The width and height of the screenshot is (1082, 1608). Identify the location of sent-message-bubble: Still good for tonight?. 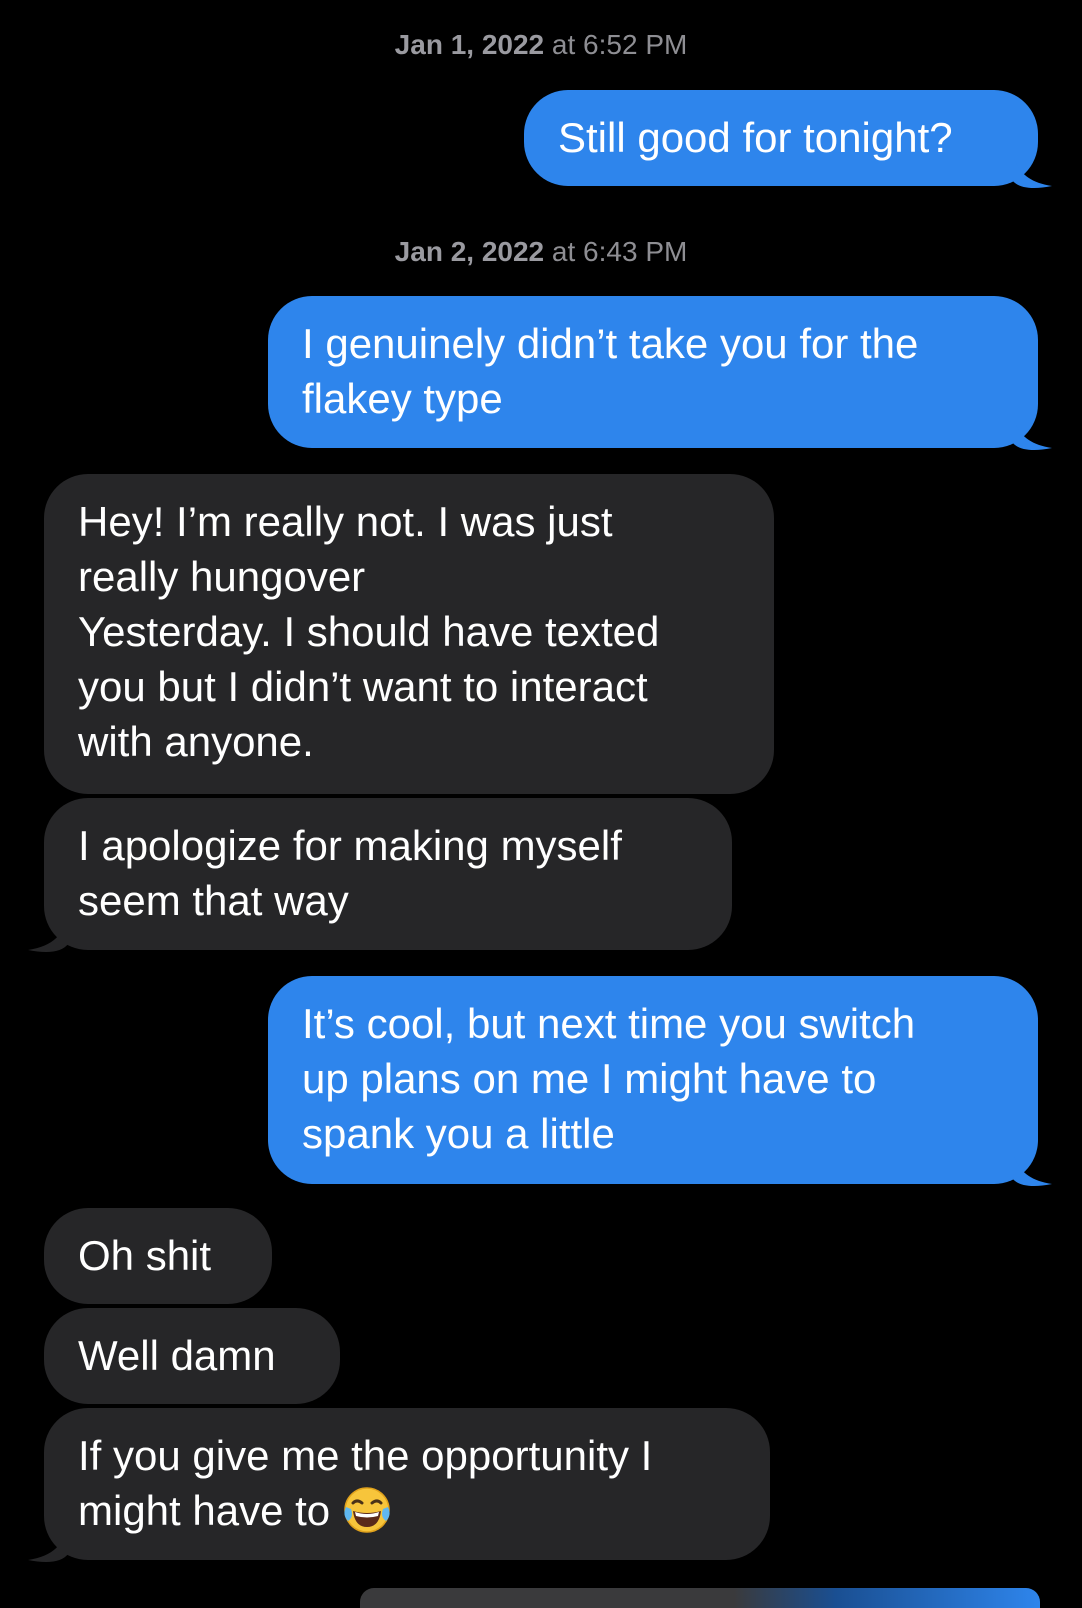
(781, 138).